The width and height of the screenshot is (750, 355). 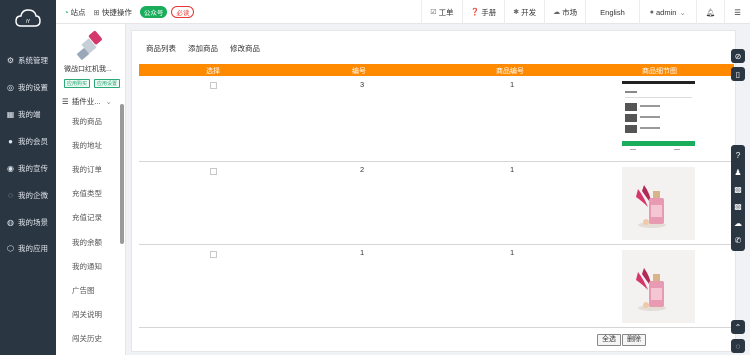 I want to click on help-icon: ❓, so click(x=475, y=12).